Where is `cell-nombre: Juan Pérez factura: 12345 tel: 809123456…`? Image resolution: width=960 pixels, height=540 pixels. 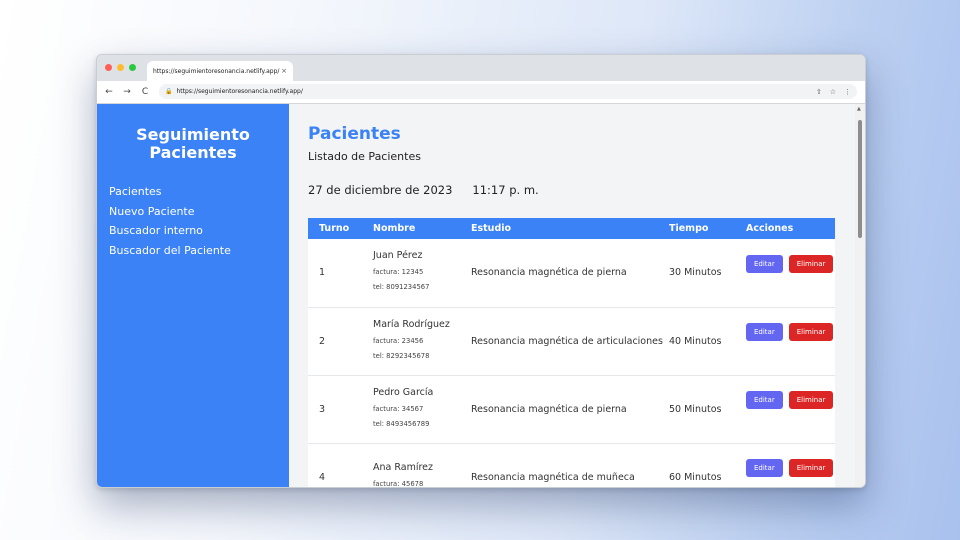
cell-nombre: Juan Pérez factura: 12345 tel: 809123456… is located at coordinates (422, 273).